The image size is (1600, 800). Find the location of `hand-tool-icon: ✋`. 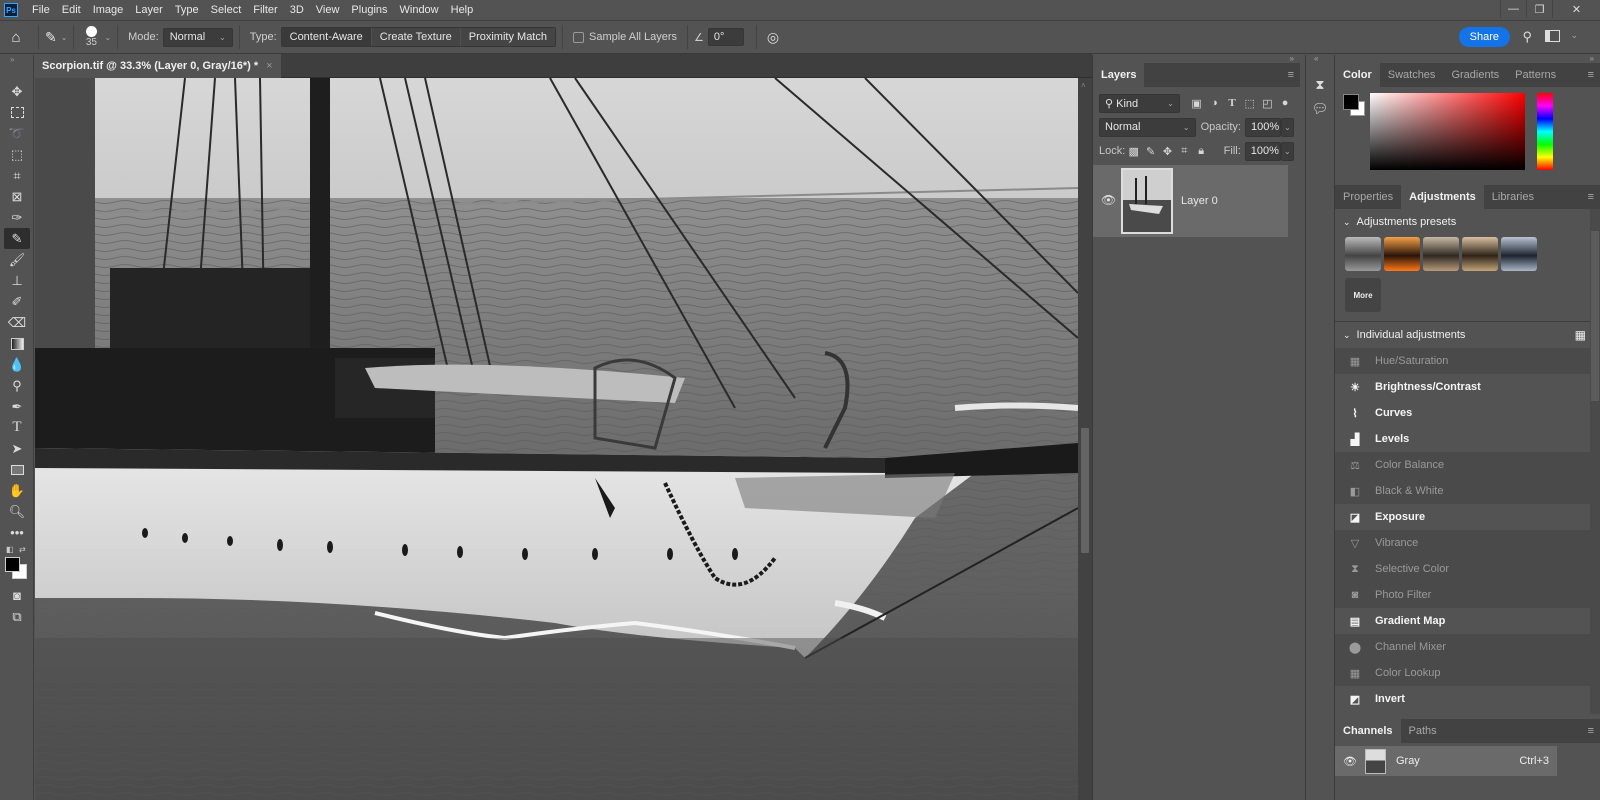

hand-tool-icon: ✋ is located at coordinates (17, 490).